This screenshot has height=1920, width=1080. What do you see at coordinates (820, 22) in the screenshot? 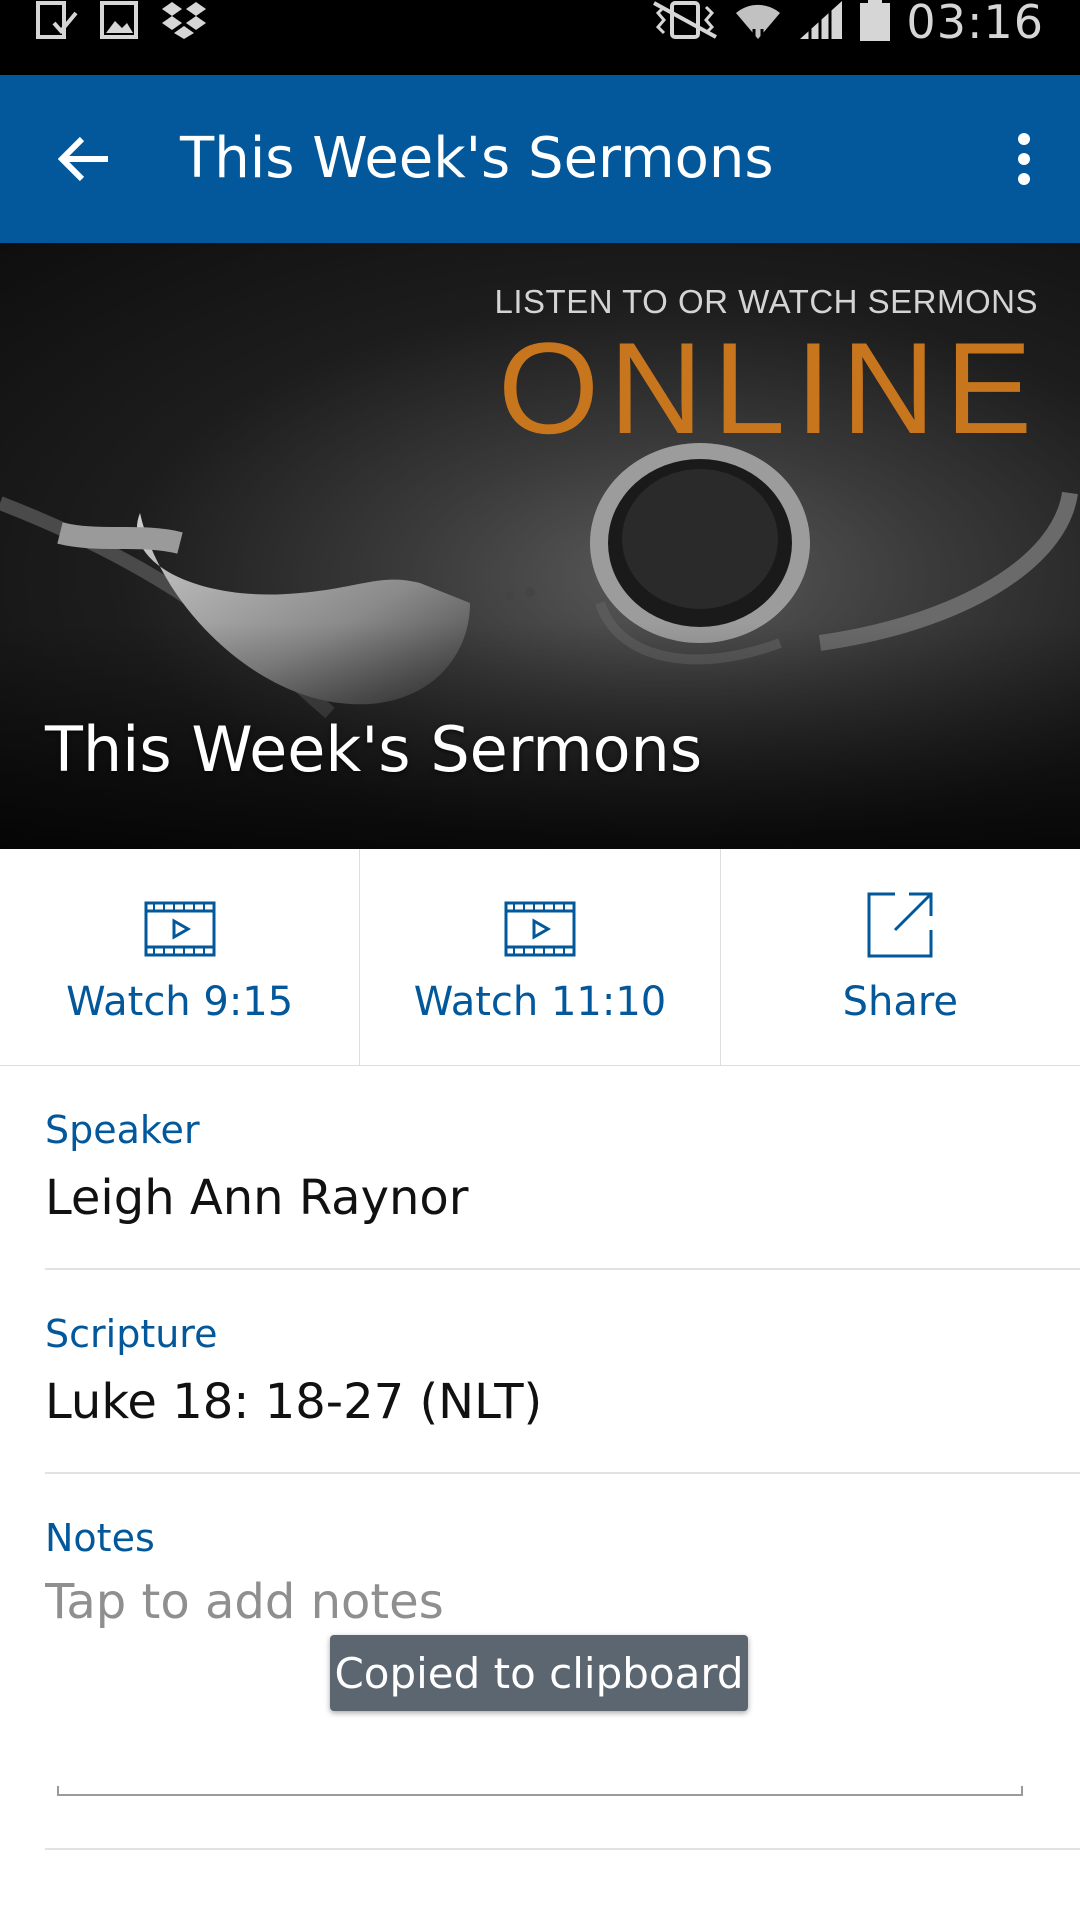
I see `signal-icon` at bounding box center [820, 22].